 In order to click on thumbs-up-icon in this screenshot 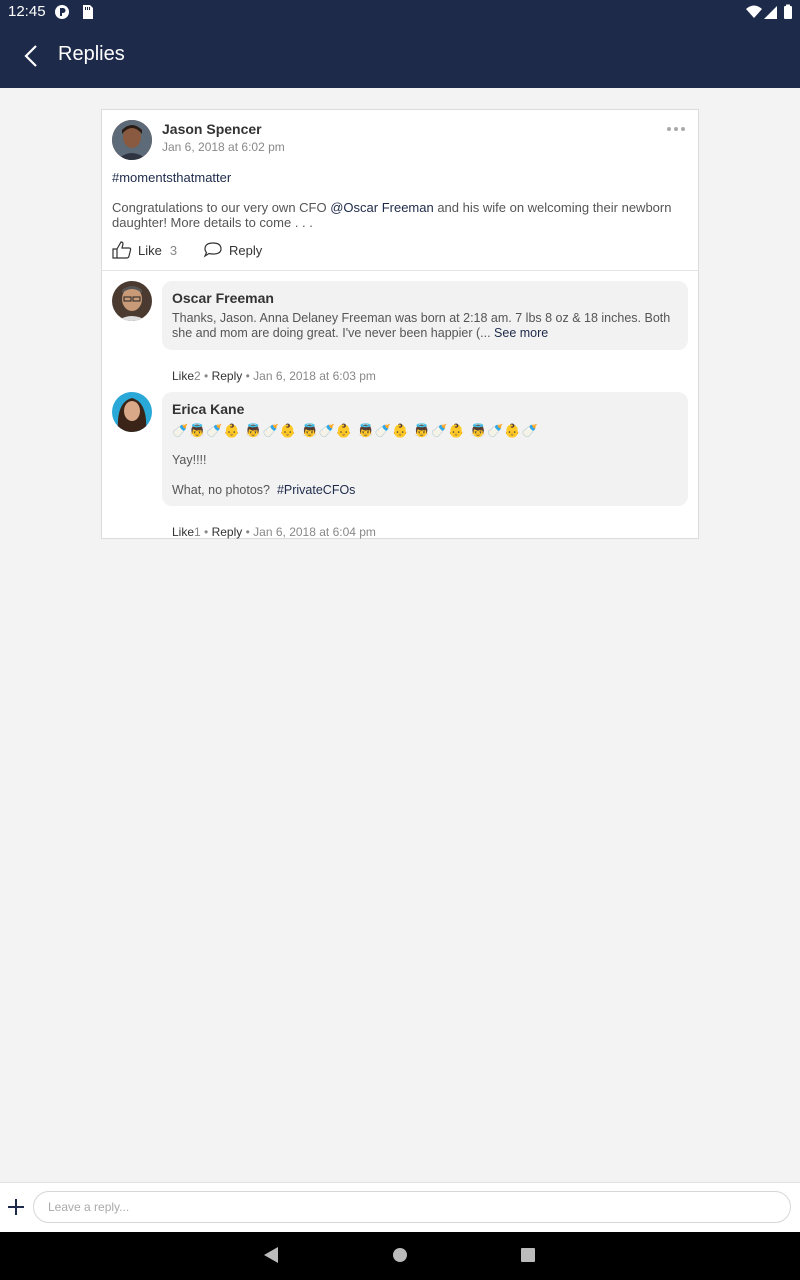, I will do `click(122, 250)`.